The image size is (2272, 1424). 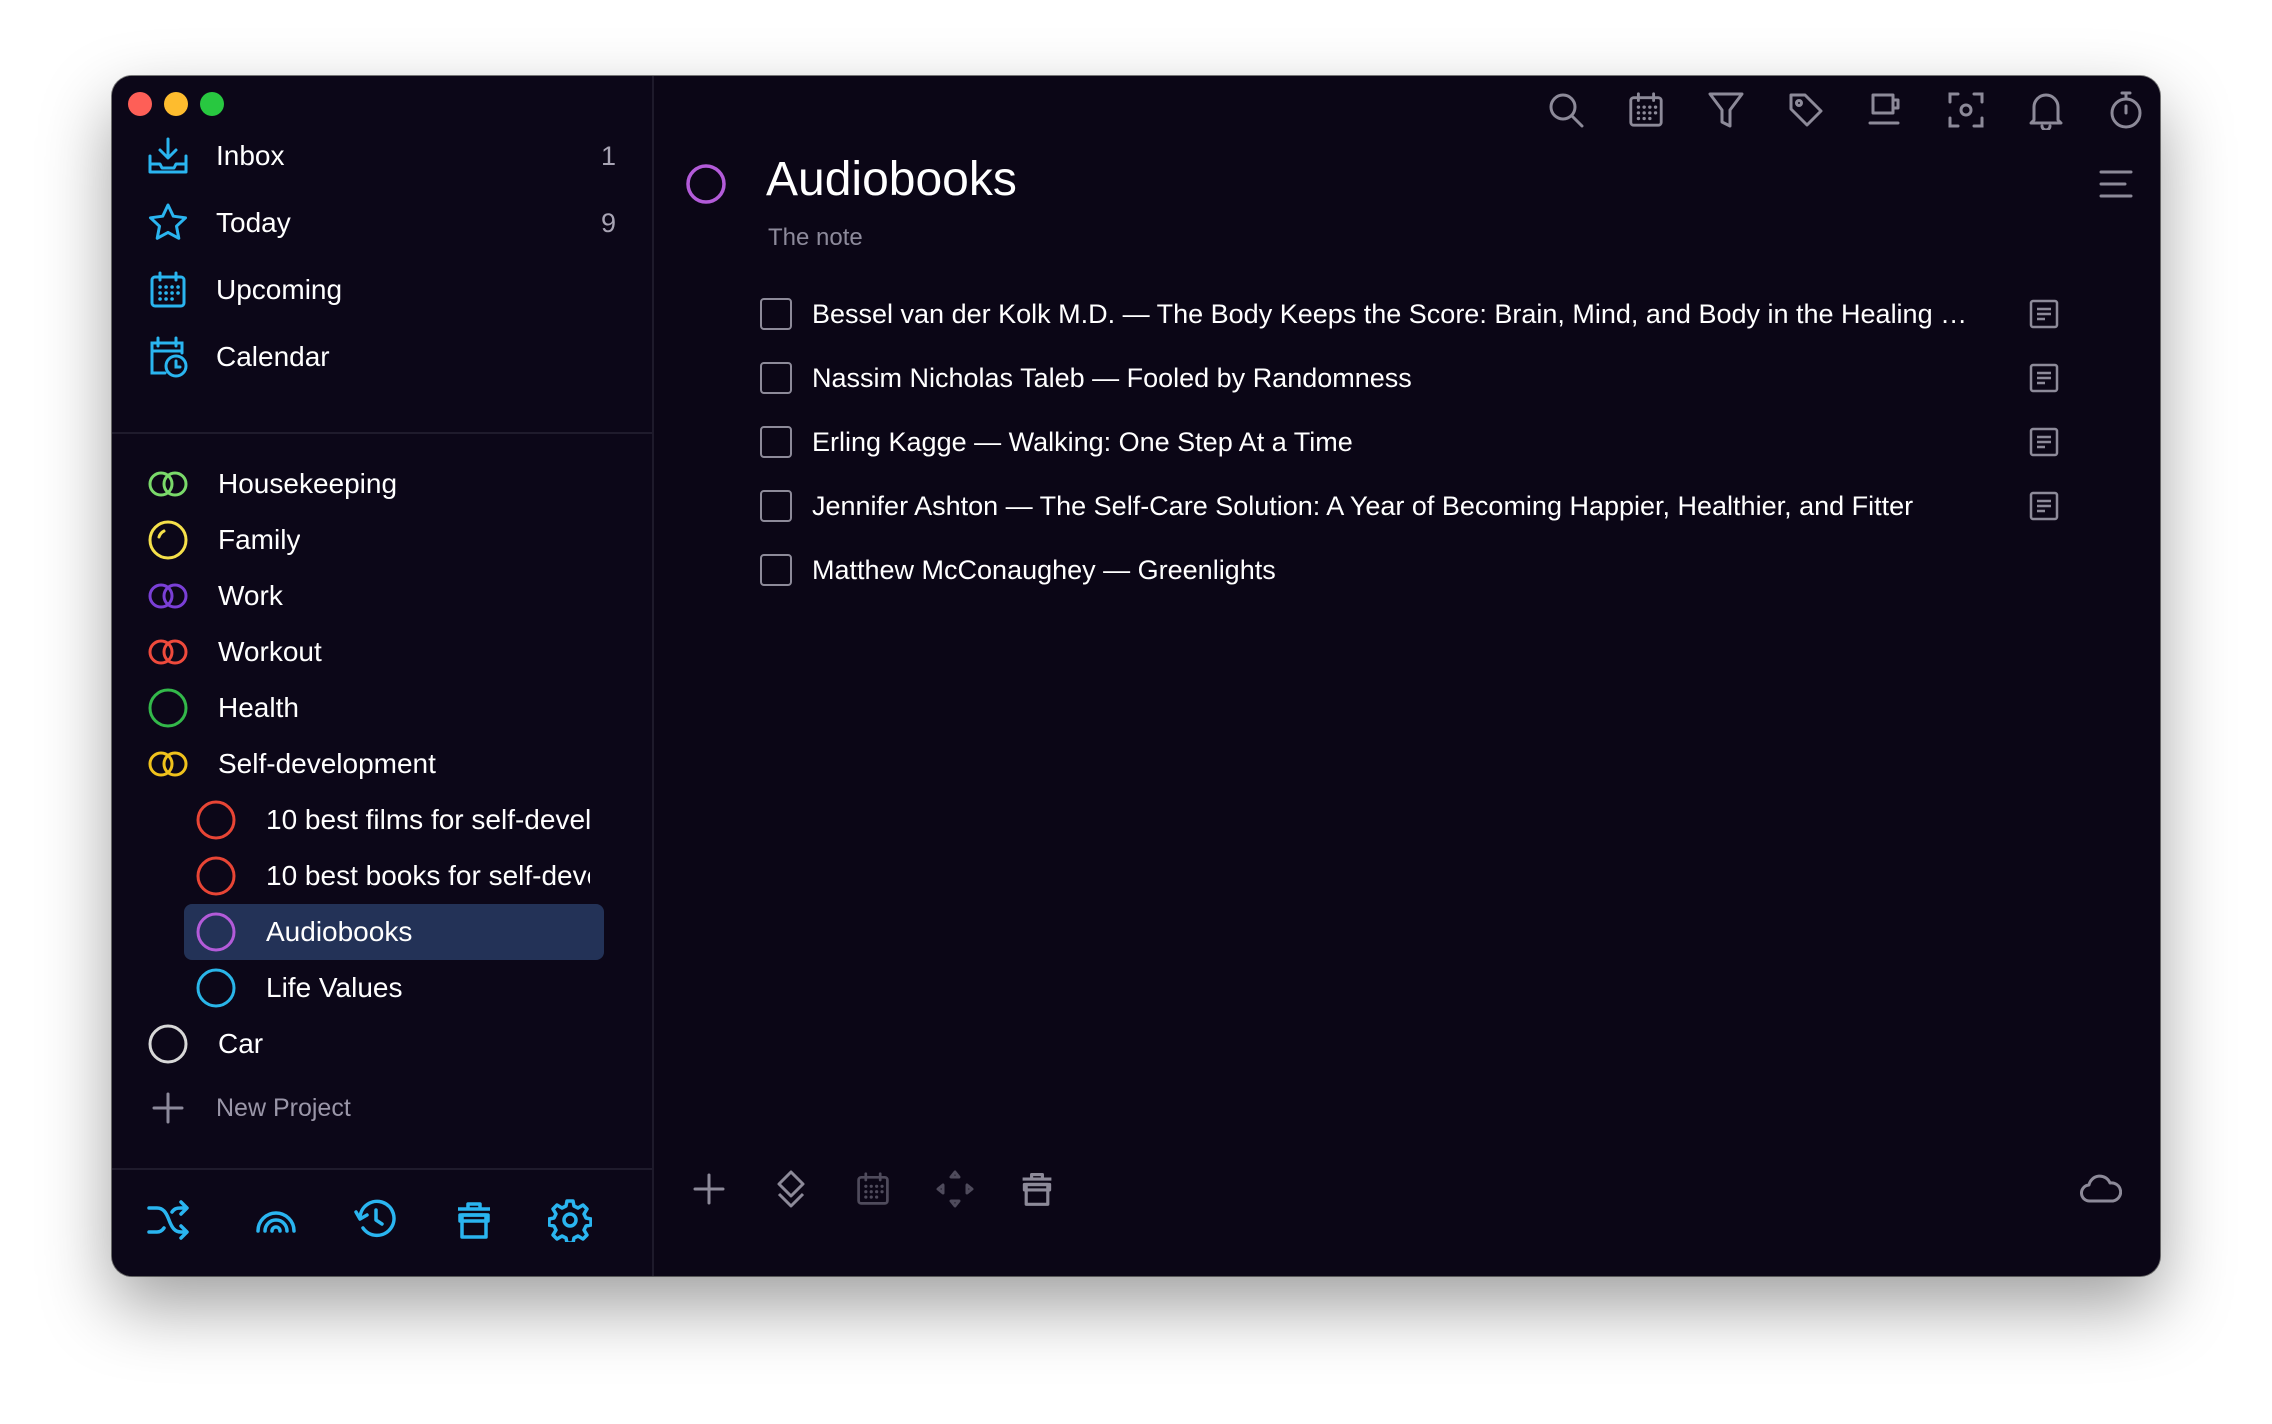 What do you see at coordinates (168, 357) in the screenshot?
I see `calendar-clock-icon` at bounding box center [168, 357].